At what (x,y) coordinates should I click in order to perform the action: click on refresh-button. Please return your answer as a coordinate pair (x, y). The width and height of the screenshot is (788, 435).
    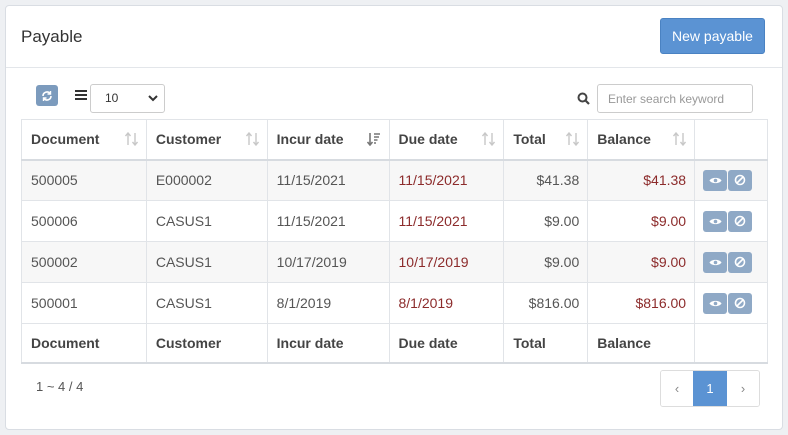
    Looking at the image, I should click on (47, 95).